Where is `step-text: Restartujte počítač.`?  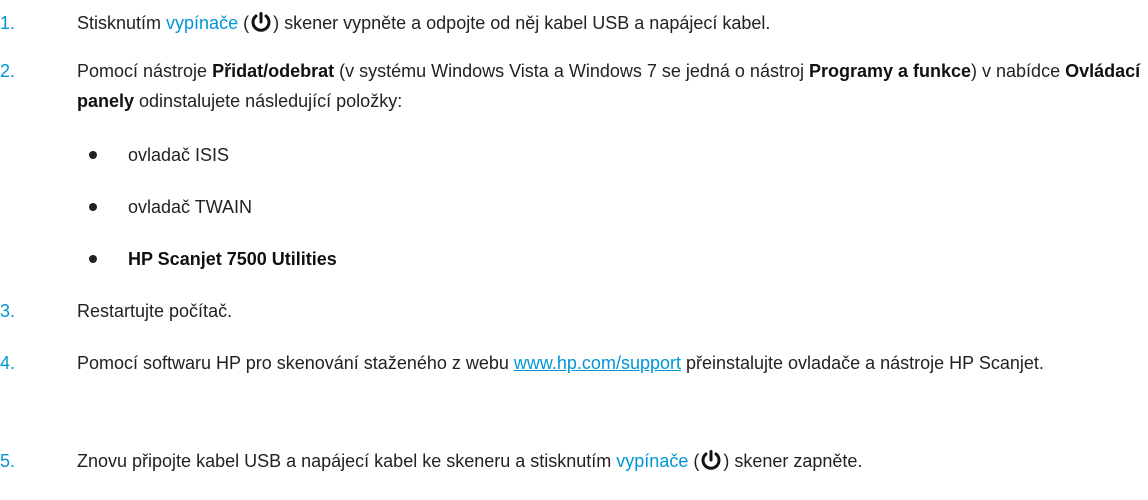
step-text: Restartujte počítač. is located at coordinates (155, 311).